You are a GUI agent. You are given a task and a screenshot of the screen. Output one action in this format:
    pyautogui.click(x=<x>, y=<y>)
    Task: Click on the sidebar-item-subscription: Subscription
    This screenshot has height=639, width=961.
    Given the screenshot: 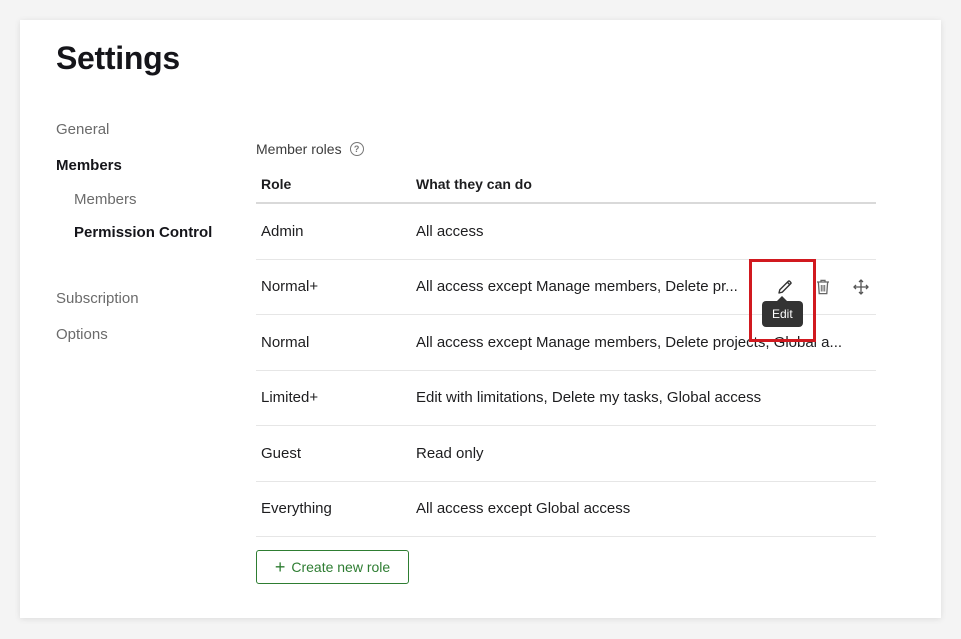 What is the action you would take?
    pyautogui.click(x=97, y=298)
    